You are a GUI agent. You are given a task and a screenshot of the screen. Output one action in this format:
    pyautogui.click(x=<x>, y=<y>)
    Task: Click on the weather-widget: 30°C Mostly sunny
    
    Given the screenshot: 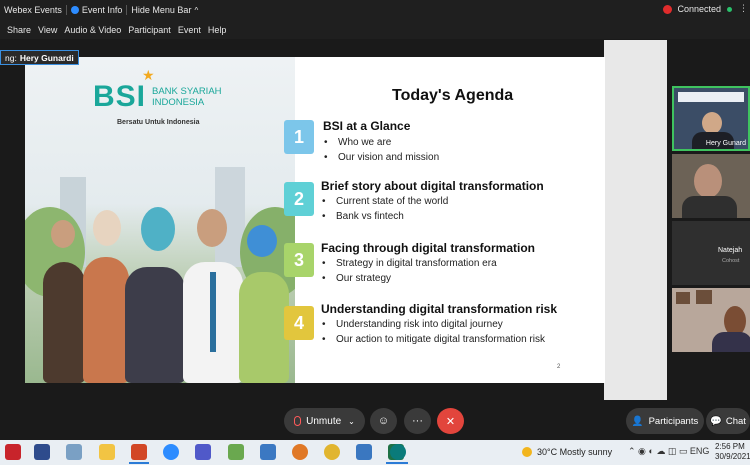 What is the action you would take?
    pyautogui.click(x=567, y=452)
    